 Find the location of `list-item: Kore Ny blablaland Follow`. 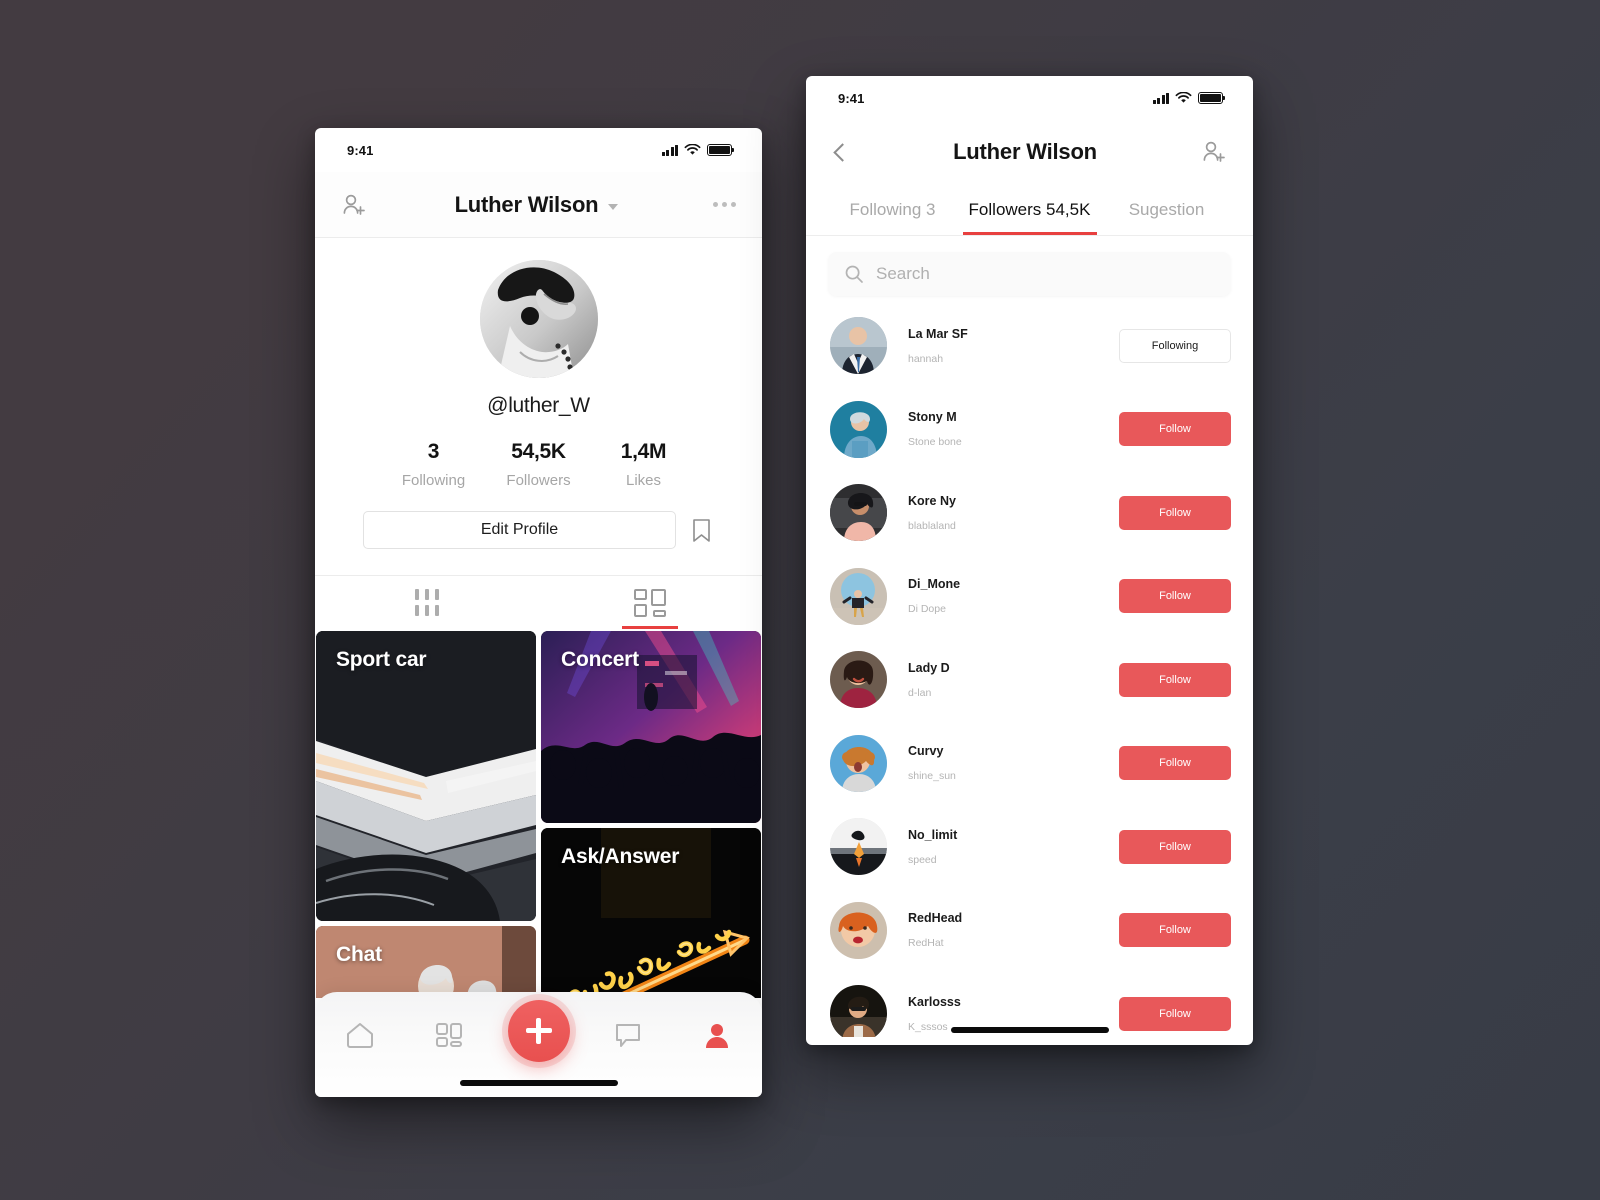

list-item: Kore Ny blablaland Follow is located at coordinates (1029, 513).